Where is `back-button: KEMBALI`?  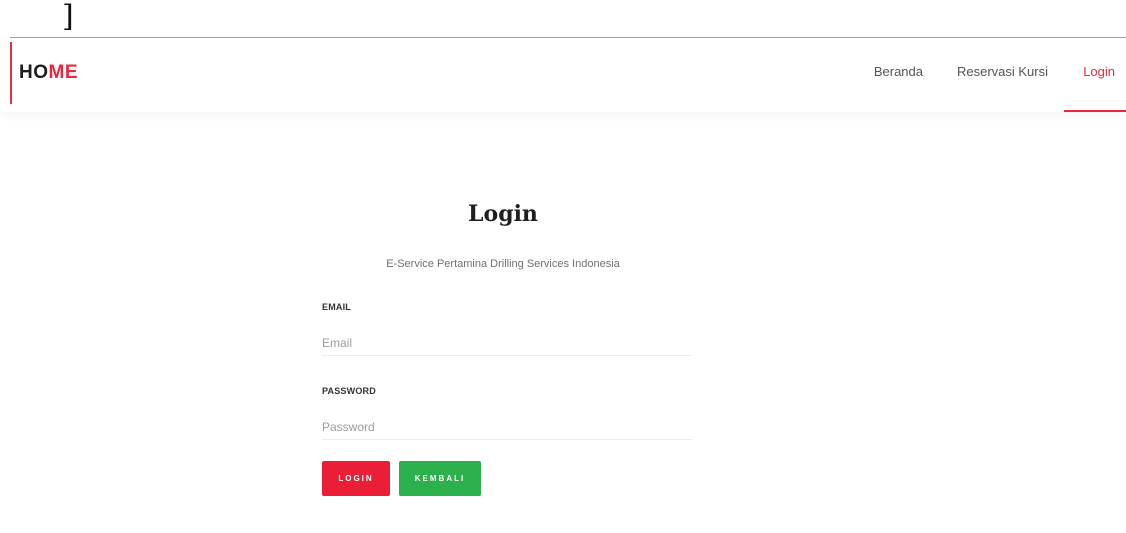 back-button: KEMBALI is located at coordinates (440, 478).